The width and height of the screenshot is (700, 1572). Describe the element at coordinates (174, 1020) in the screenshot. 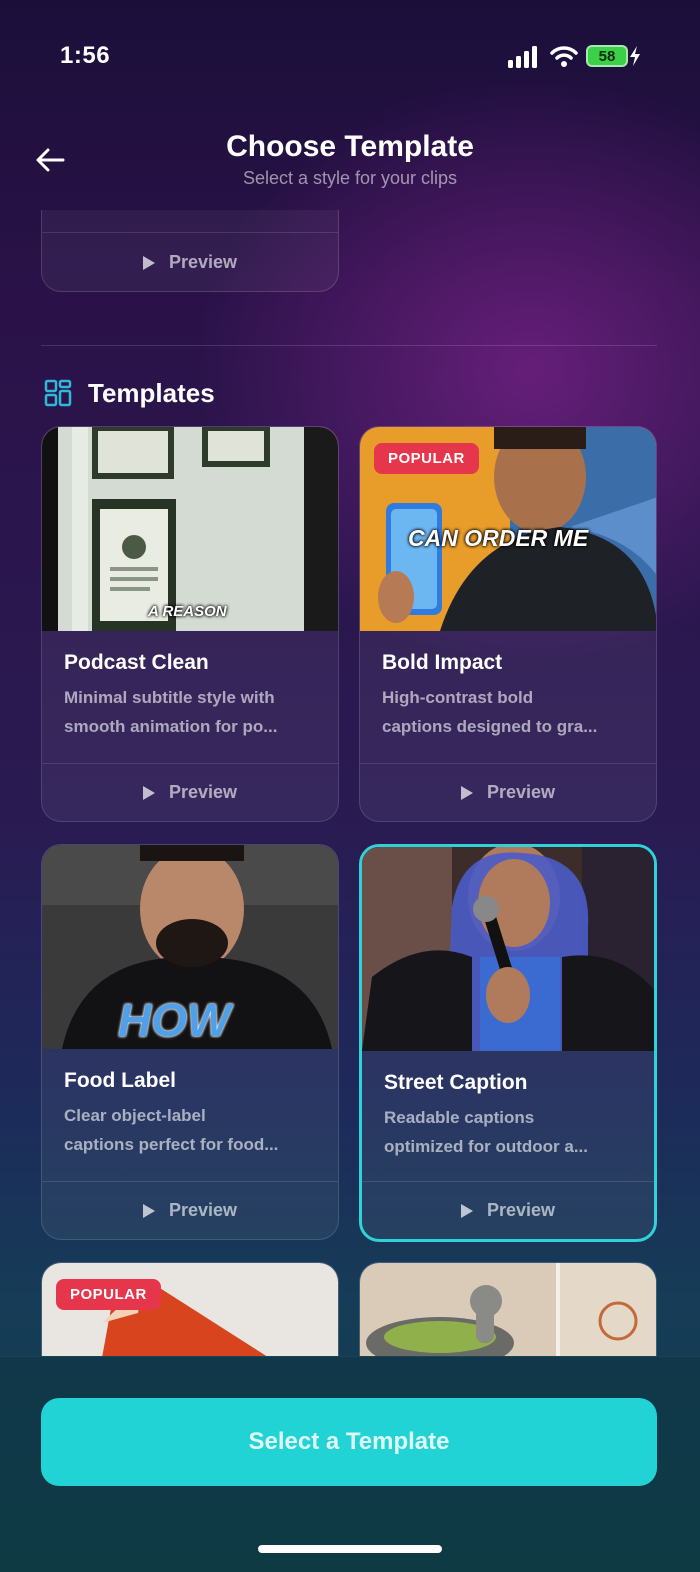

I see `caption-overlay: HOW` at that location.